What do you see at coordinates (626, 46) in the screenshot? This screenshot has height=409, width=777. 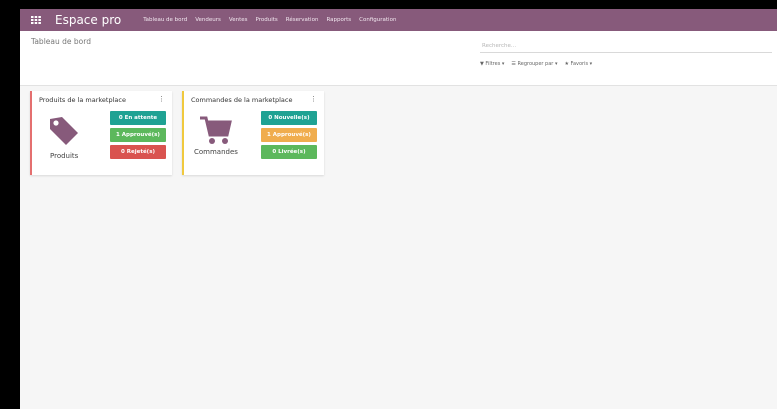 I see `search-input` at bounding box center [626, 46].